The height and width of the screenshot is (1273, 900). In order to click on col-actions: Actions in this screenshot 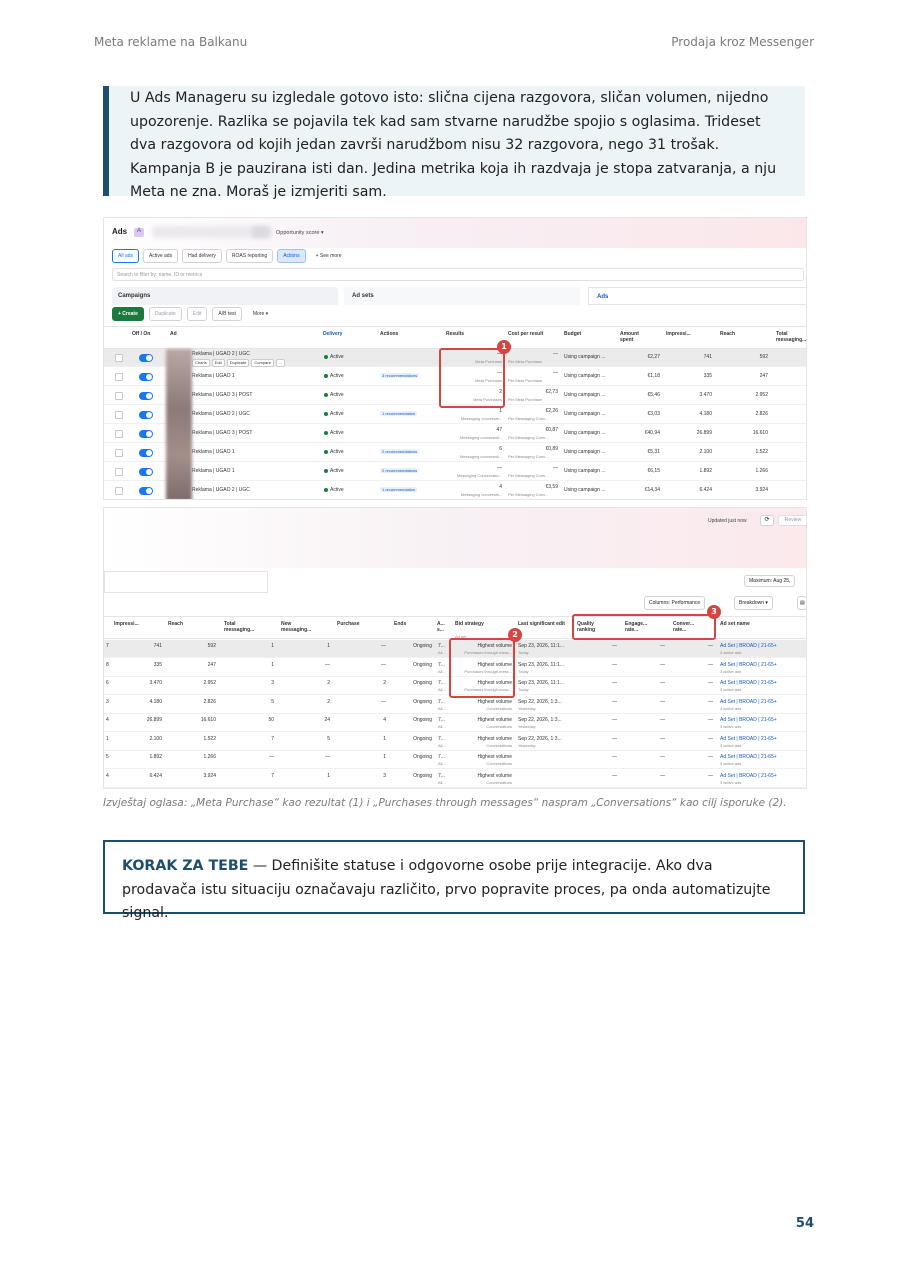, I will do `click(389, 334)`.